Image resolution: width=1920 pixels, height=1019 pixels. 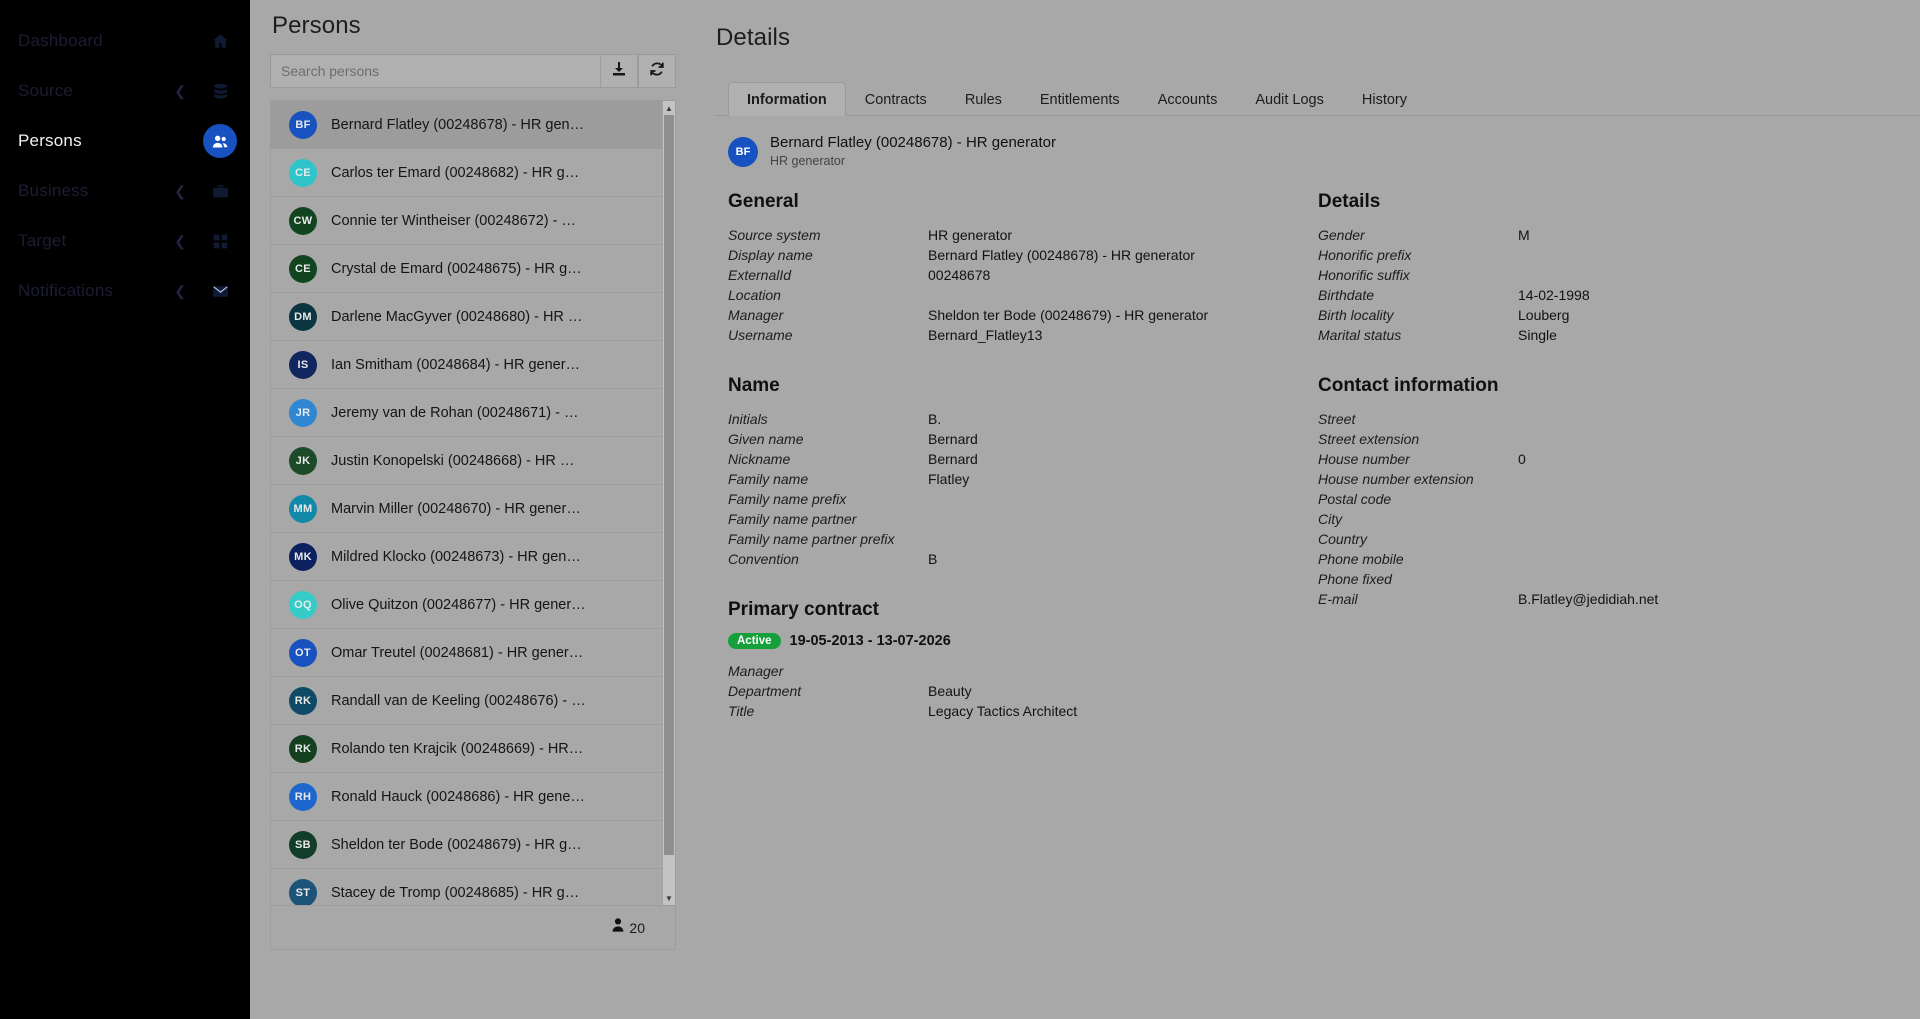 What do you see at coordinates (787, 99) in the screenshot?
I see `tab-information: Information` at bounding box center [787, 99].